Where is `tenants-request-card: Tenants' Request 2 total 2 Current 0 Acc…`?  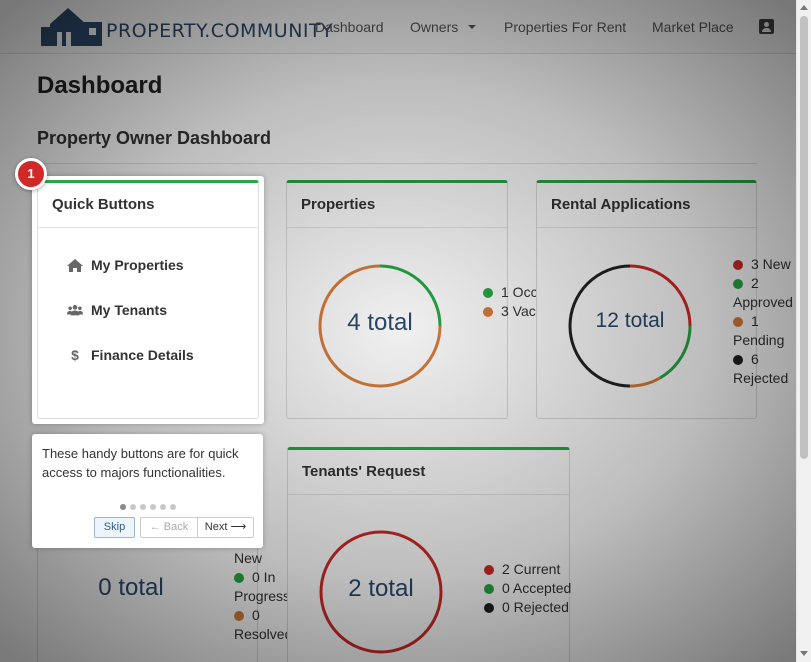
tenants-request-card: Tenants' Request 2 total 2 Current 0 Acc… is located at coordinates (429, 554).